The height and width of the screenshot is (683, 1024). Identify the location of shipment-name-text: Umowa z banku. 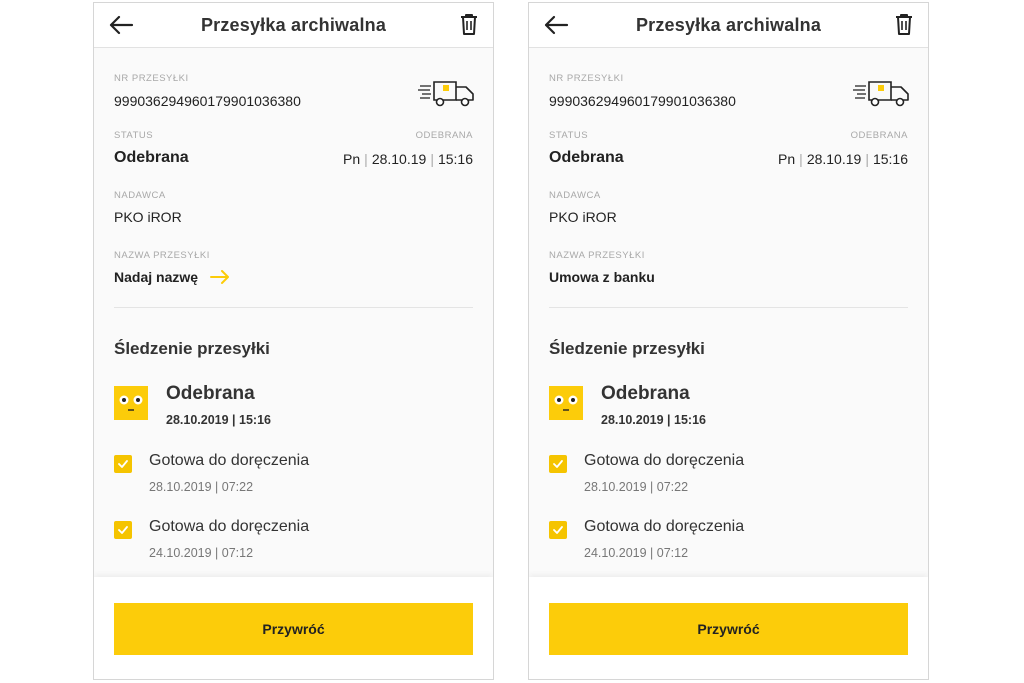
(602, 277).